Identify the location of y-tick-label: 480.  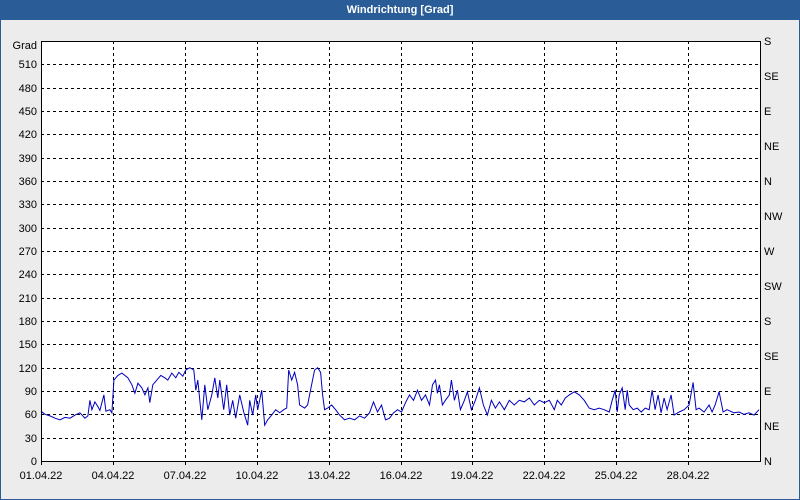
(28, 89).